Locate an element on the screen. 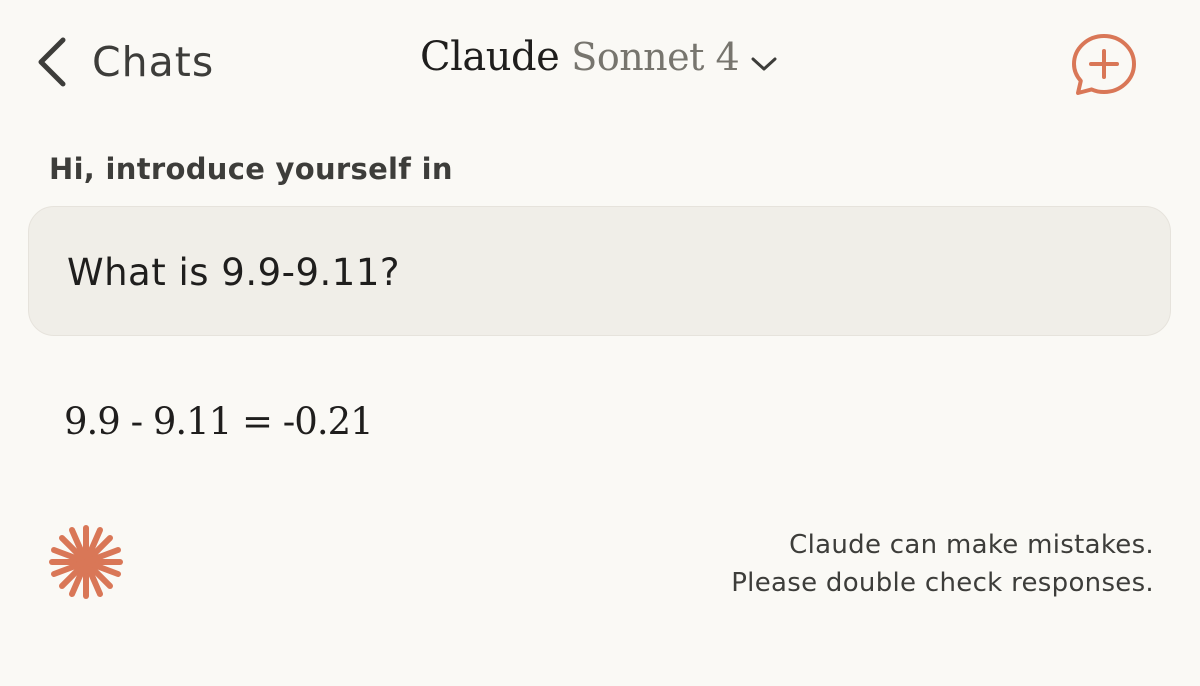  new-chat-icon is located at coordinates (1104, 64).